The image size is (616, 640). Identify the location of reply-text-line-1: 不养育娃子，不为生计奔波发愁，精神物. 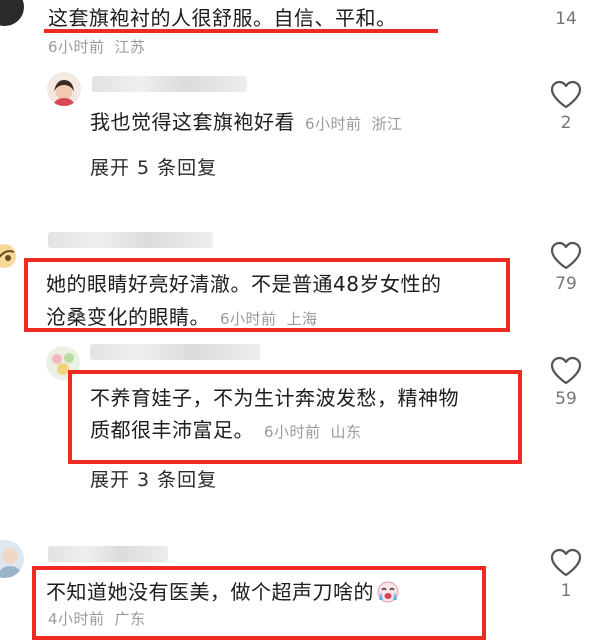
(274, 398).